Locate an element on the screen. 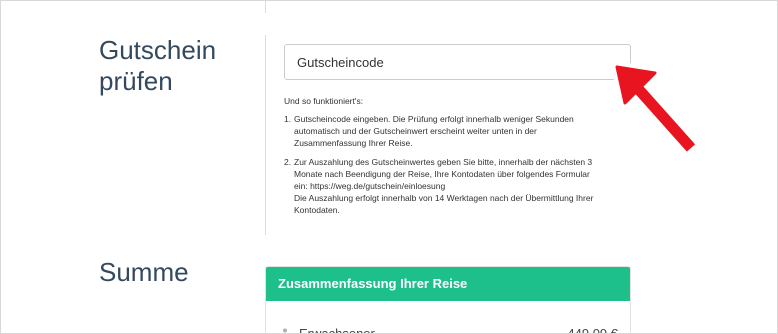  traveler-type-label: Erwachsener is located at coordinates (337, 330).